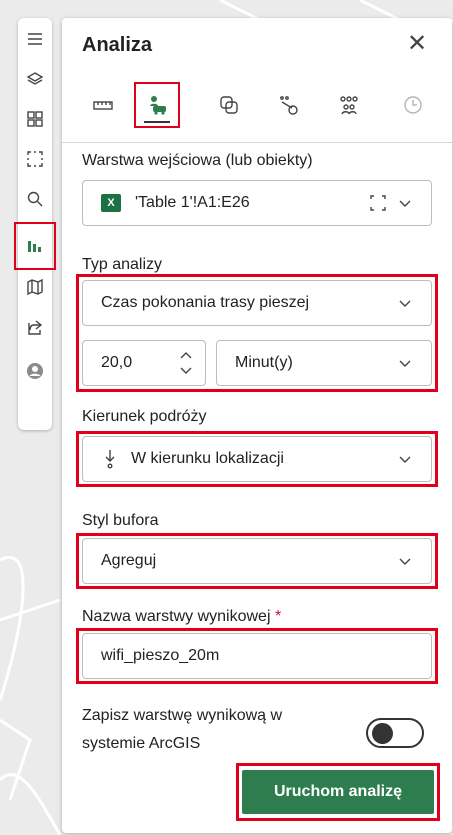  Describe the element at coordinates (205, 302) in the screenshot. I see `analysis-type-value: Czas pokonania trasy pieszej` at that location.